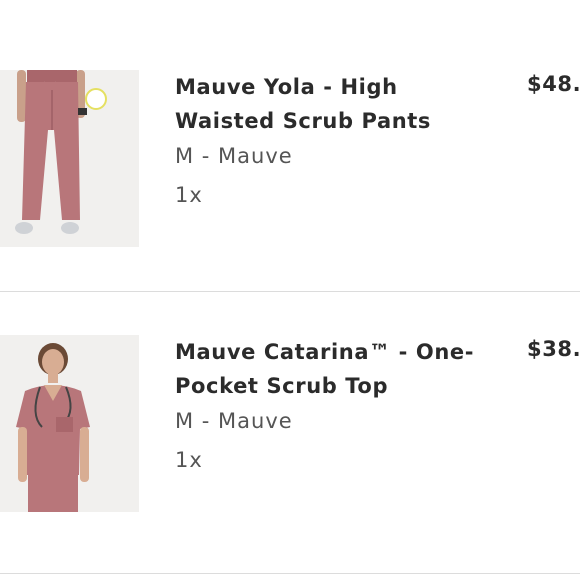  I want to click on scrub-top-photo-icon, so click(69, 423).